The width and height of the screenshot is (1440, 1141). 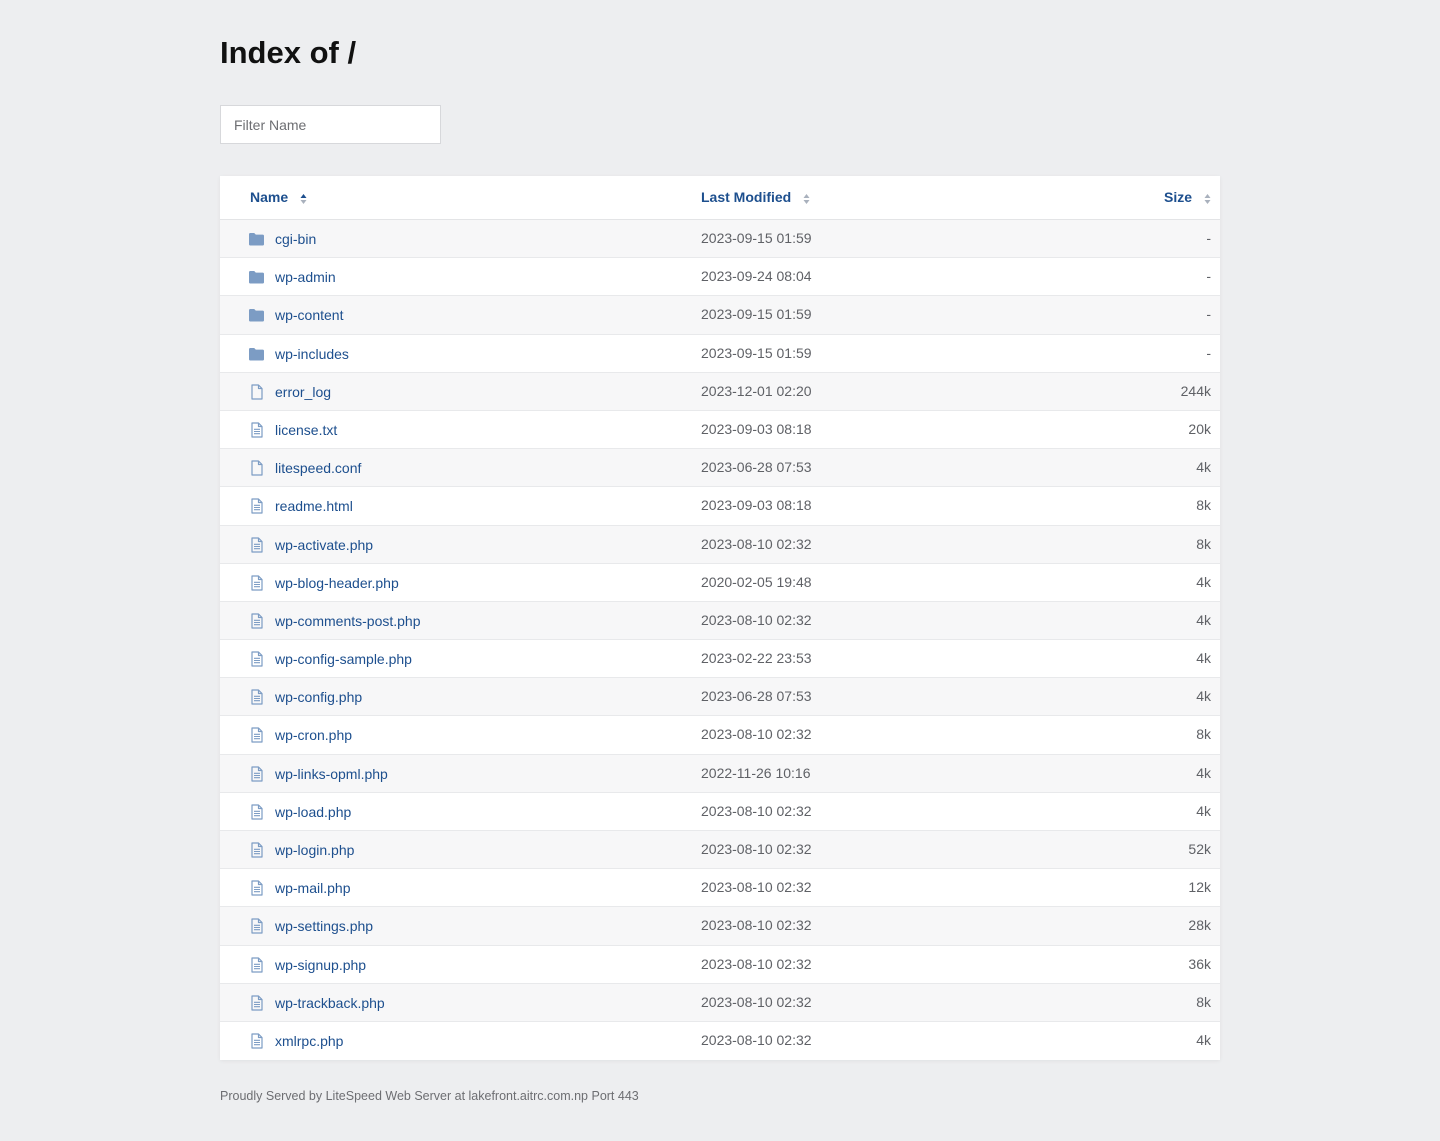 I want to click on size-cell: 244k, so click(x=1195, y=390).